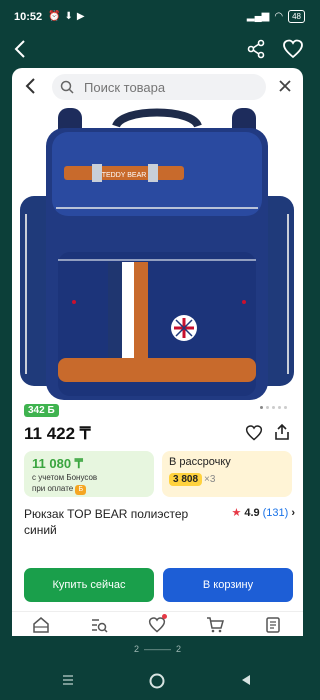 The width and height of the screenshot is (320, 700). Describe the element at coordinates (228, 585) in the screenshot. I see `add-to-cart-button: В корзину` at that location.